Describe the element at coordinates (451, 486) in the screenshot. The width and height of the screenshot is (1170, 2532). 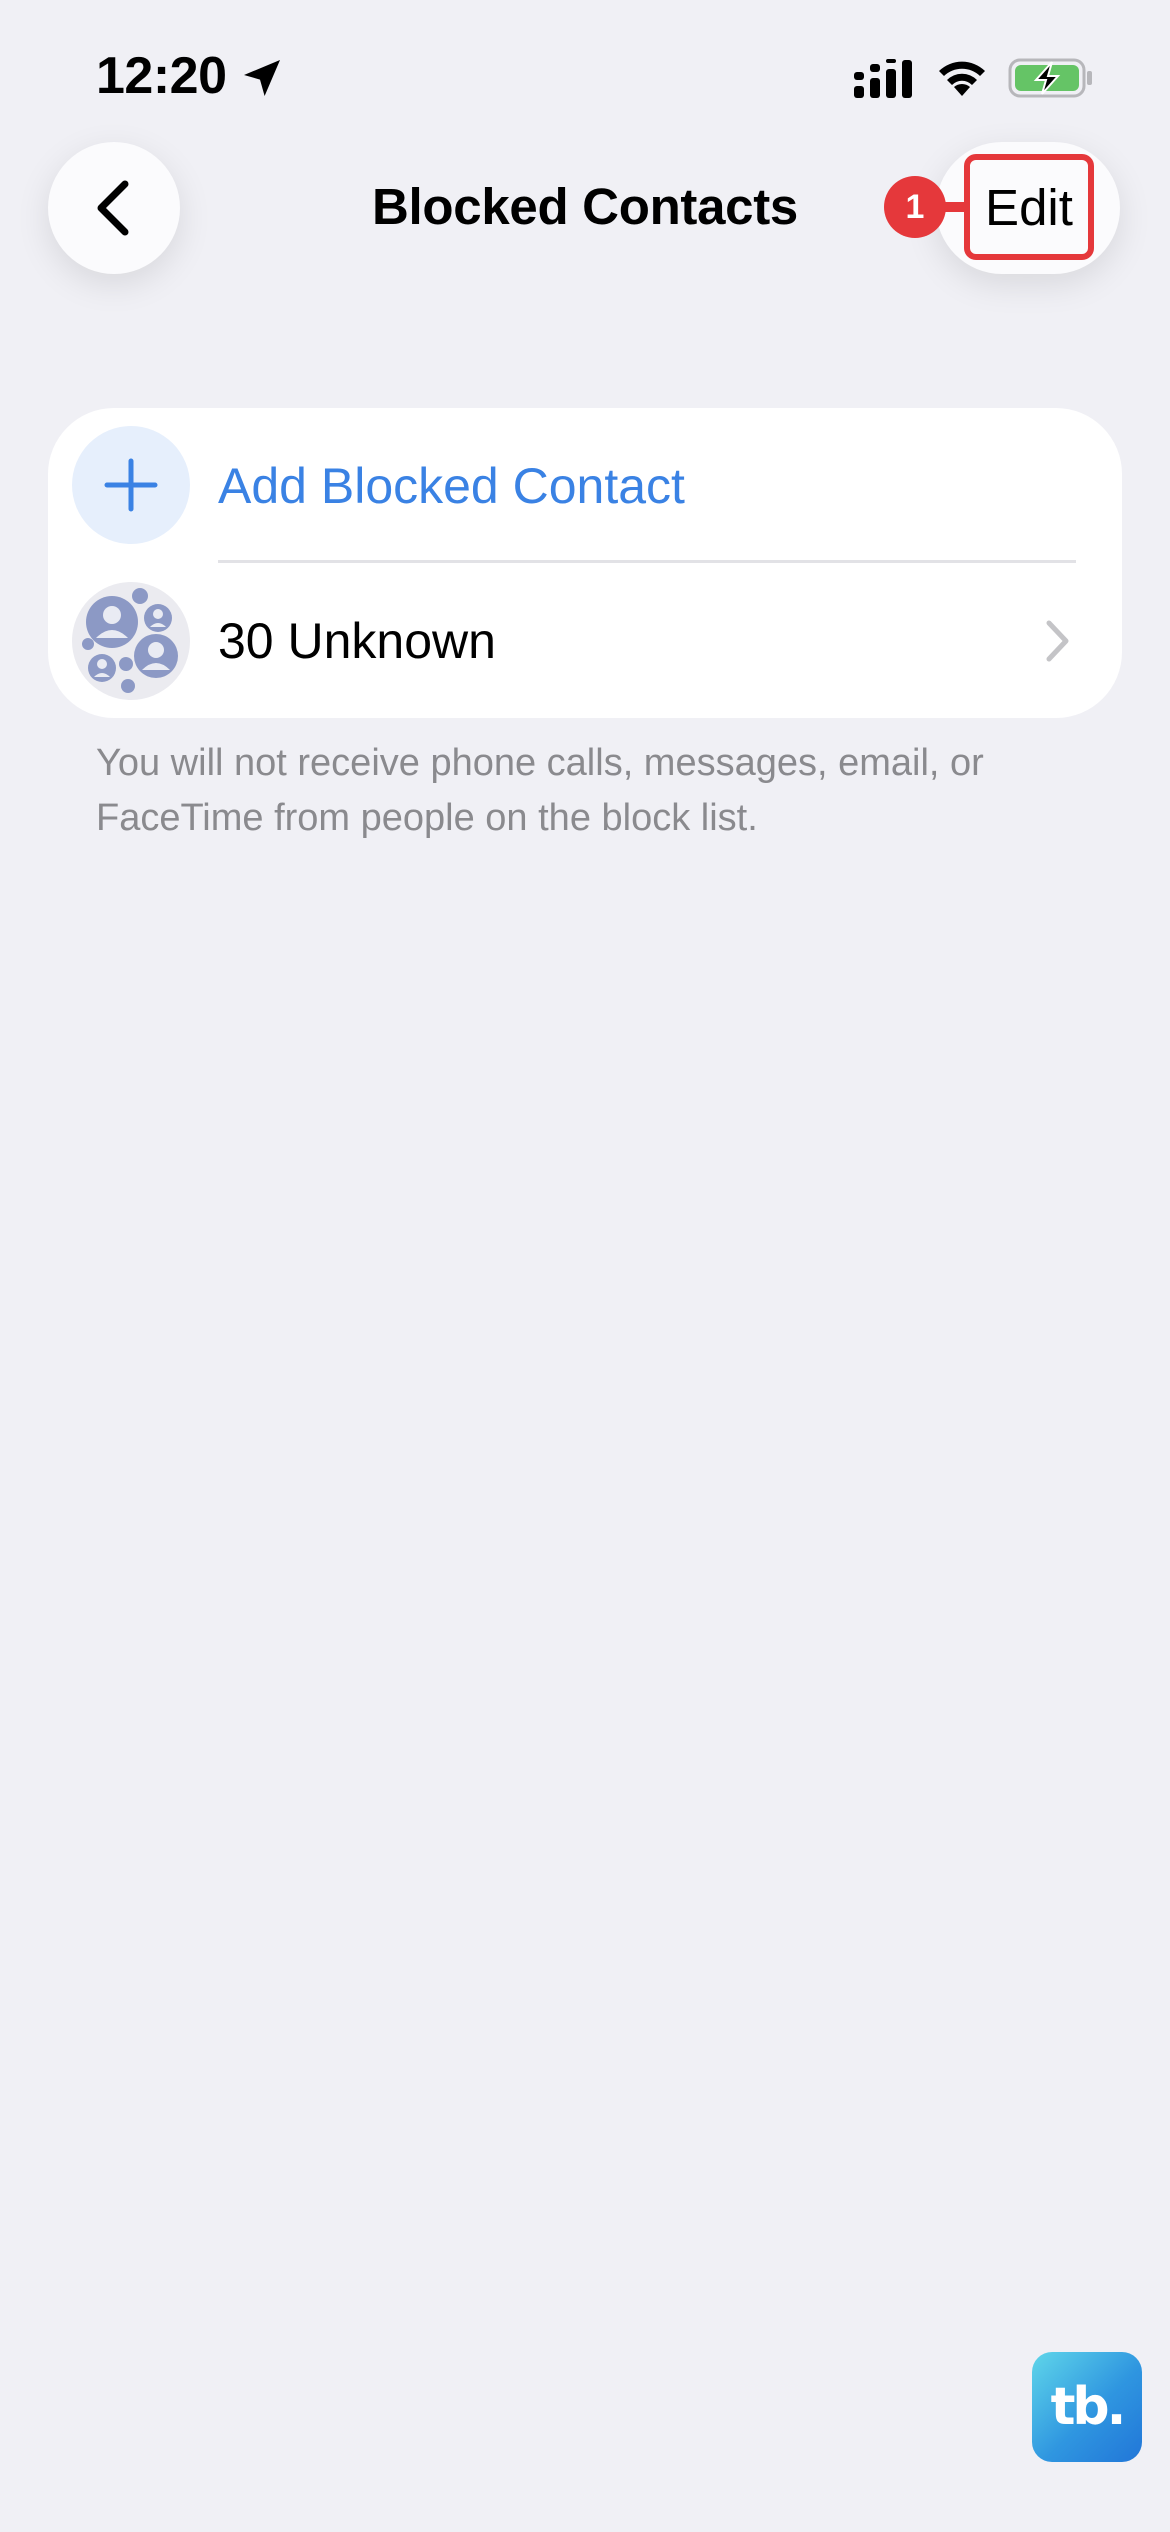
I see `add-blocked-contact-label: Add Blocked Contact` at that location.